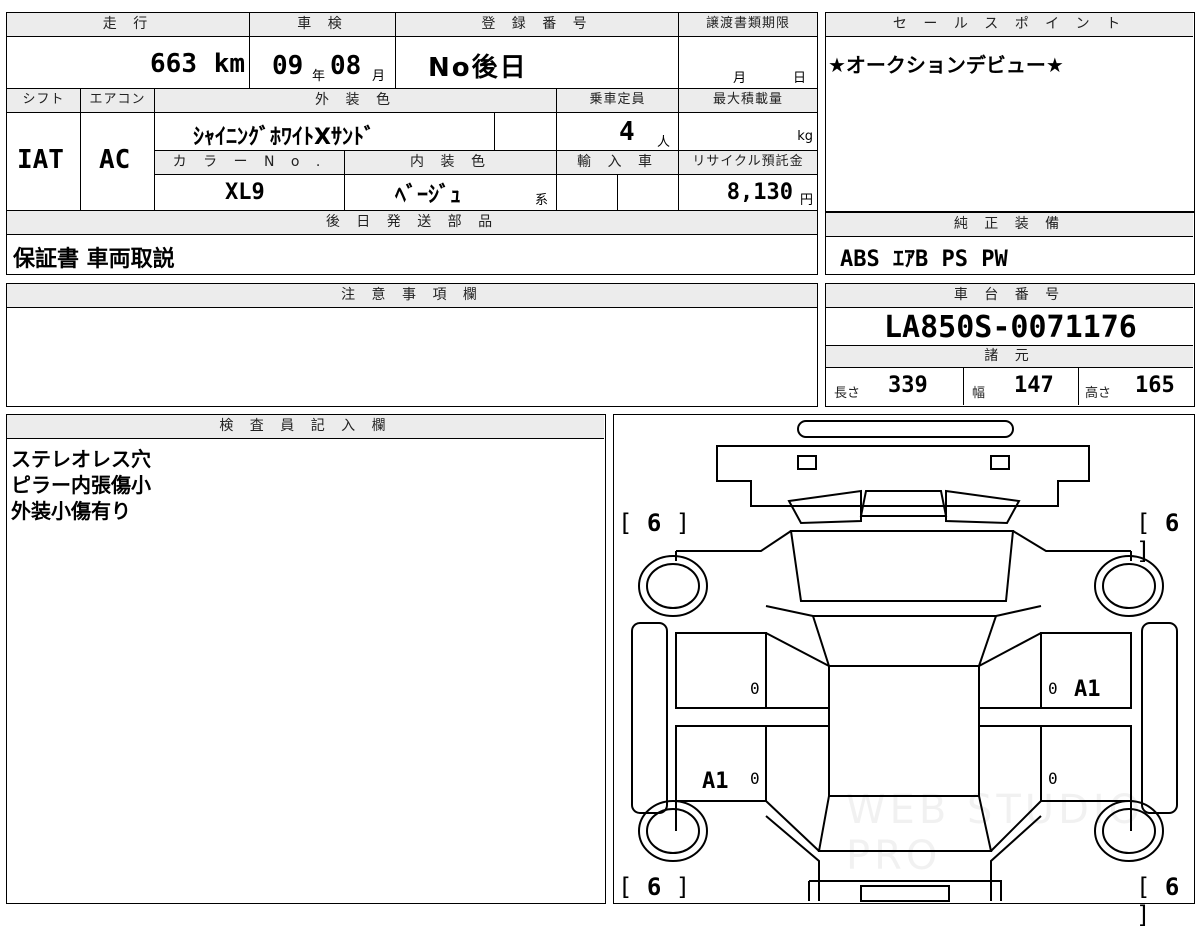  What do you see at coordinates (428, 195) in the screenshot?
I see `interior-color-value: ﾍﾞｰｼﾞｭ` at bounding box center [428, 195].